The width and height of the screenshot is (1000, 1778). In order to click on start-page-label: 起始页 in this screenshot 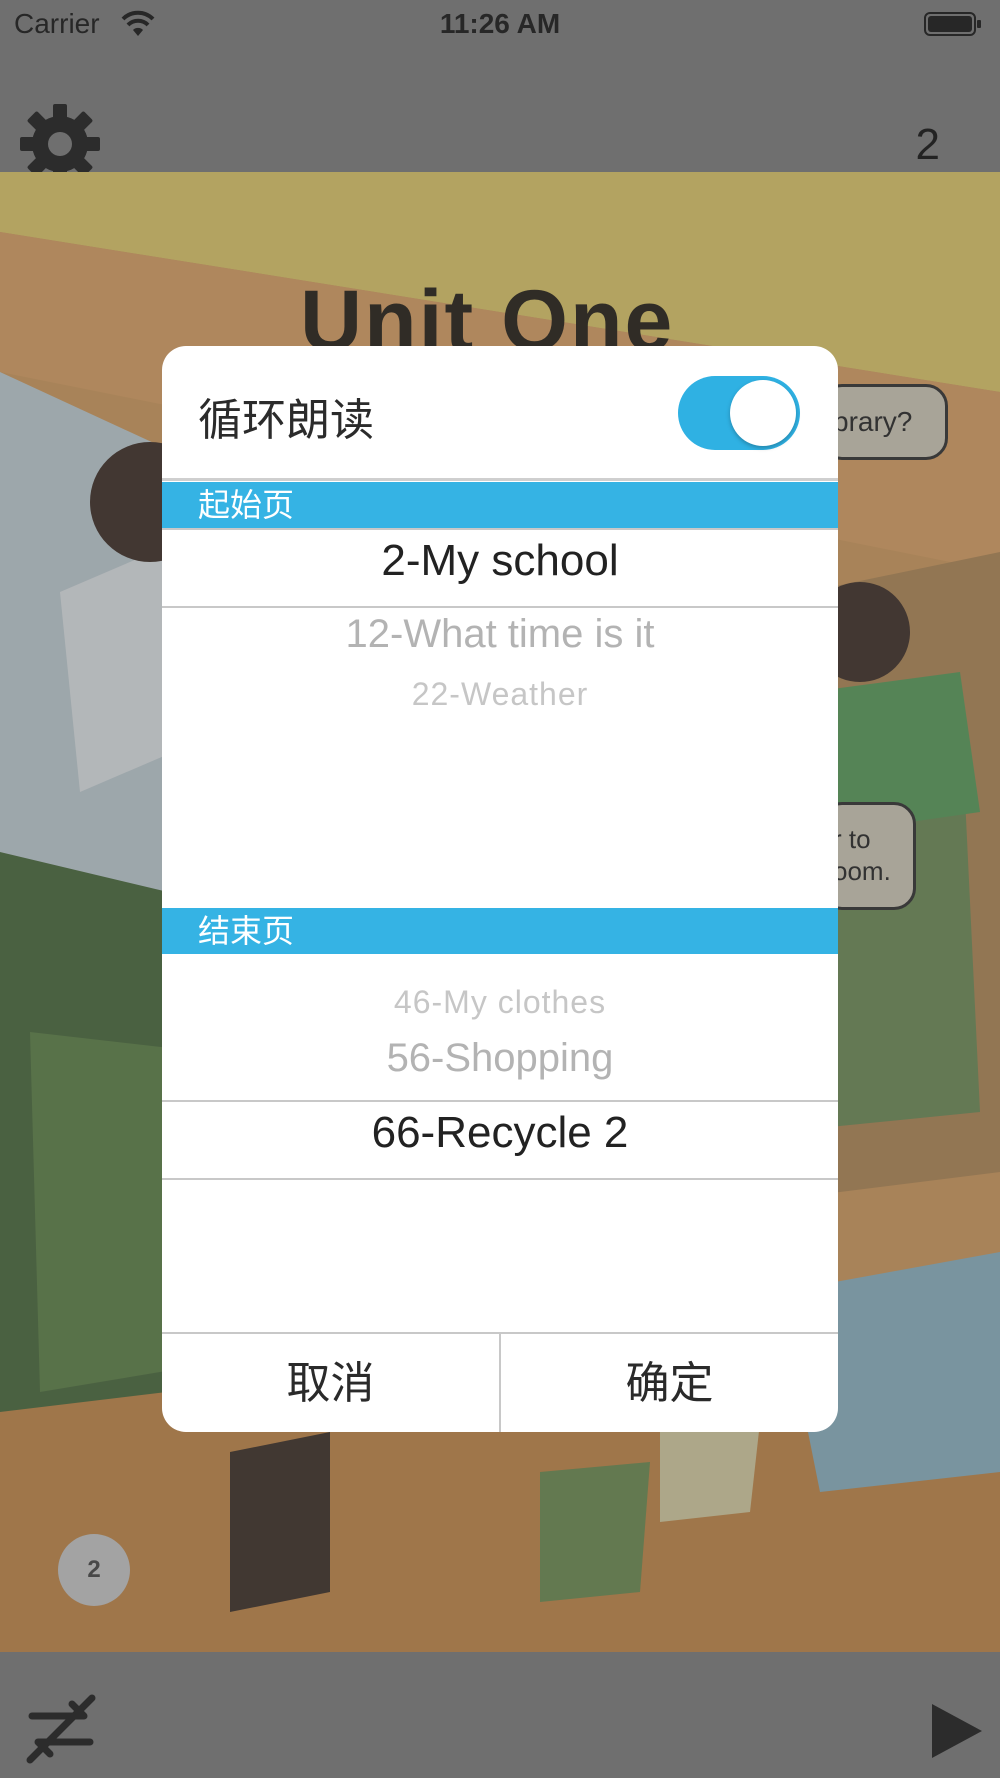, I will do `click(246, 505)`.